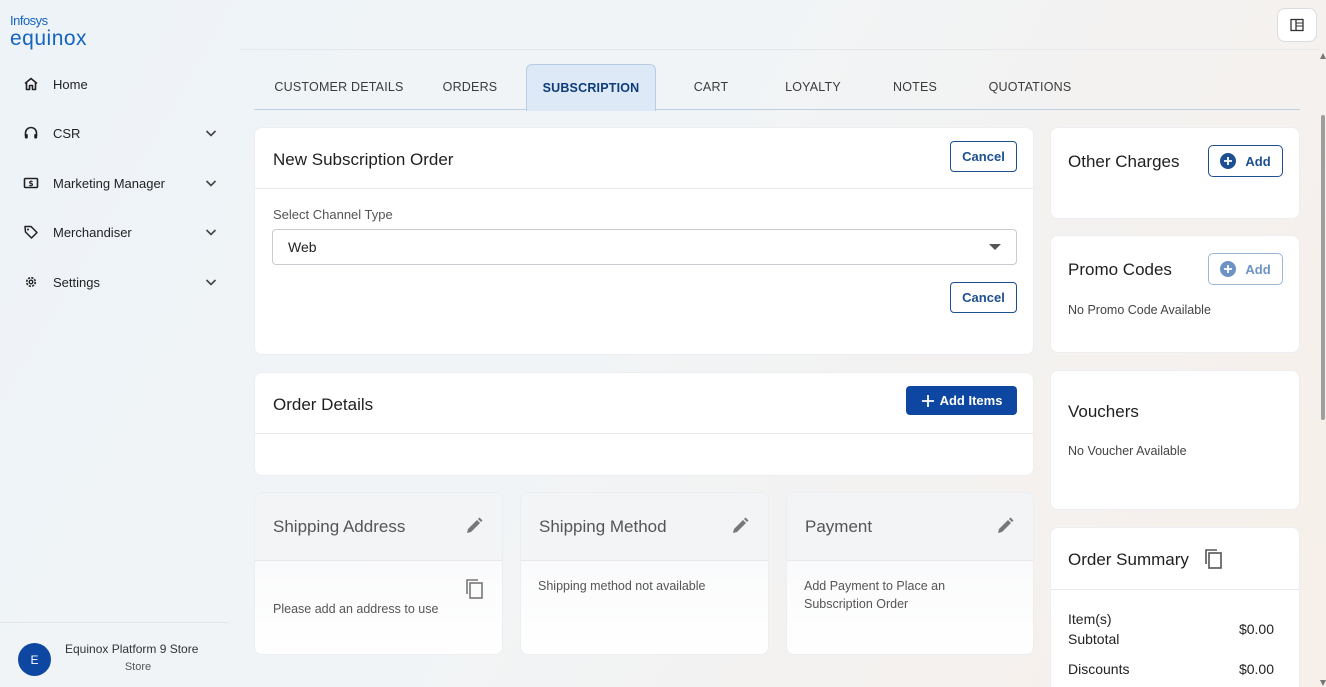 The height and width of the screenshot is (687, 1326). I want to click on logo-line-1: Infosys, so click(29, 20).